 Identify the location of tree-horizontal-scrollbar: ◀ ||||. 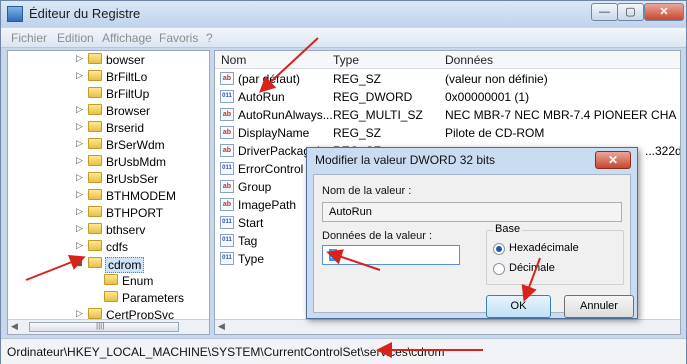
(108, 326).